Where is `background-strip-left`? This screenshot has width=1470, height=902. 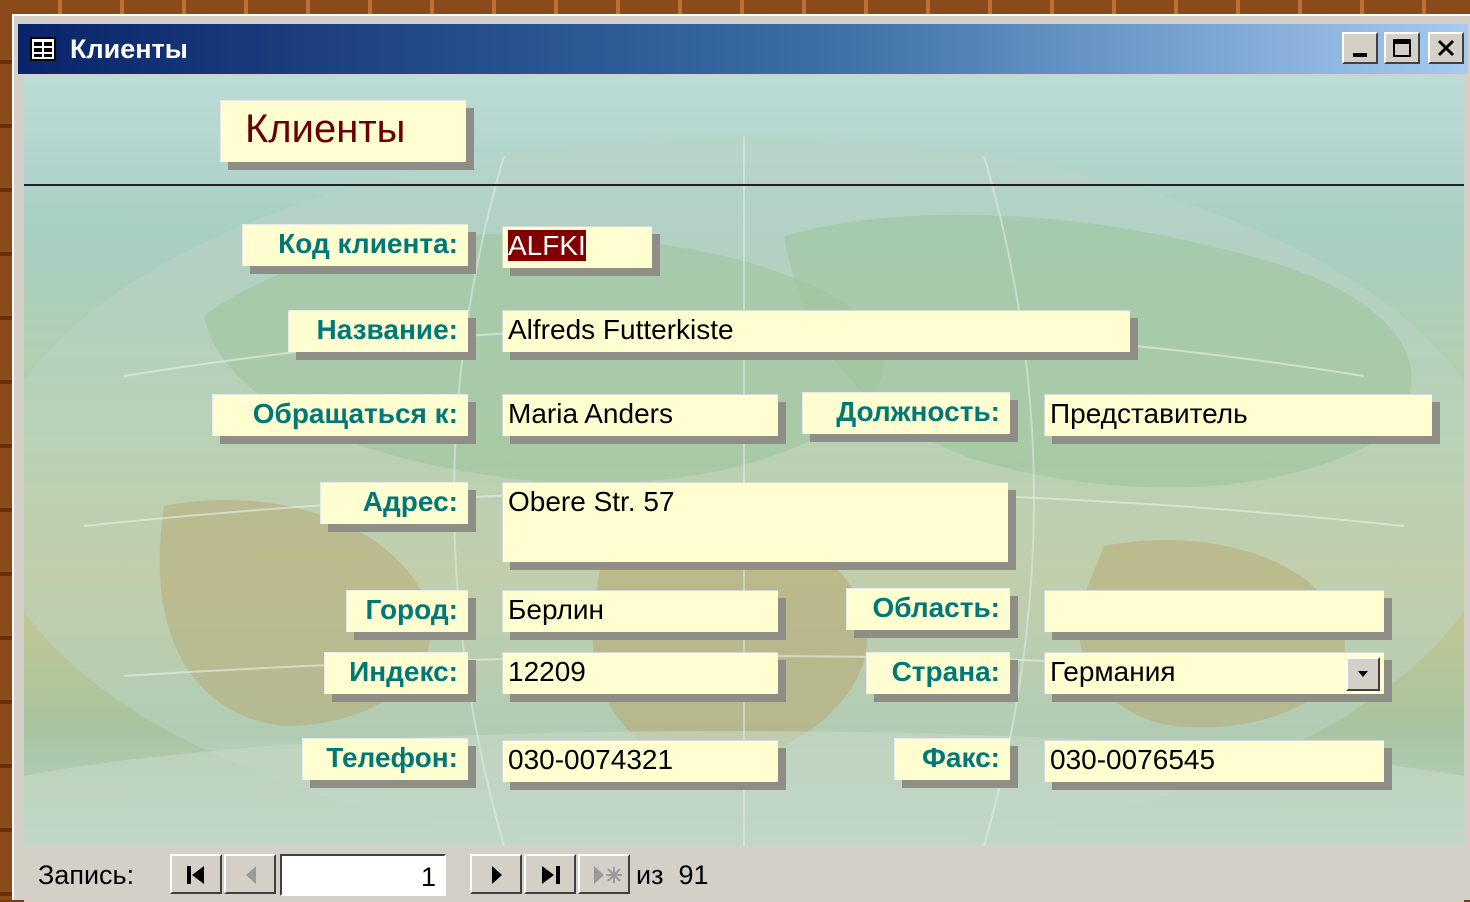
background-strip-left is located at coordinates (6, 450).